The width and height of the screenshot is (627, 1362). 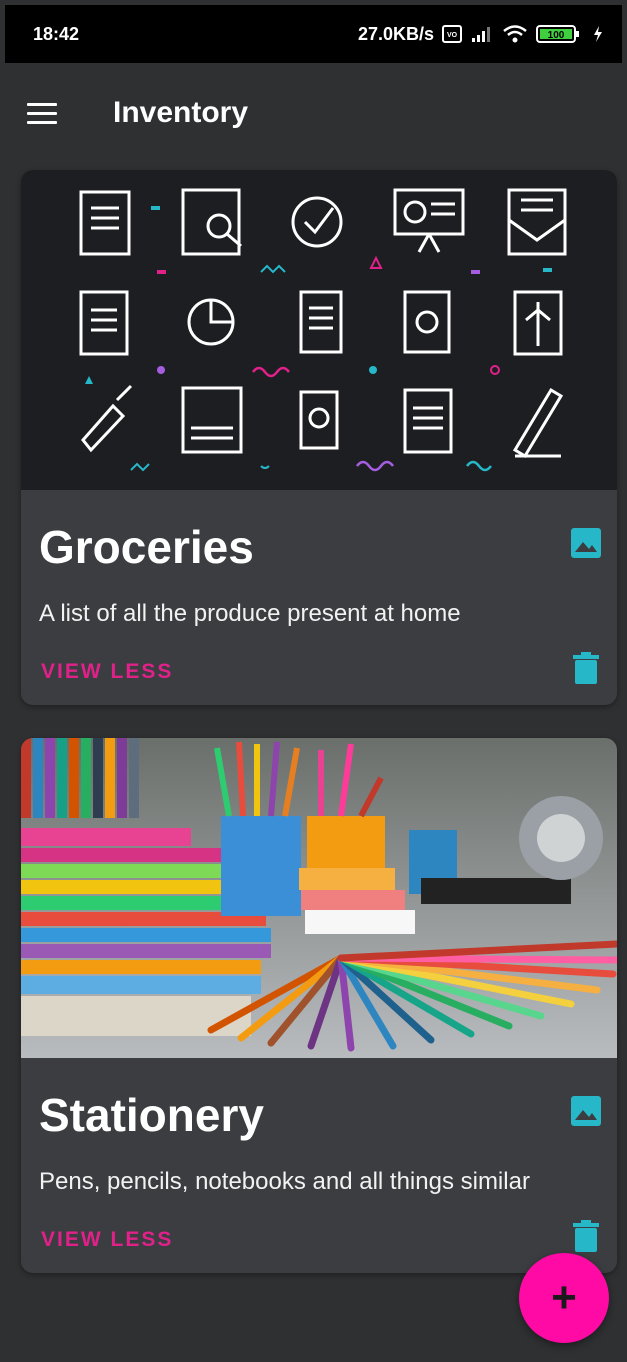 What do you see at coordinates (151, 1115) in the screenshot?
I see `card-title: Stationery` at bounding box center [151, 1115].